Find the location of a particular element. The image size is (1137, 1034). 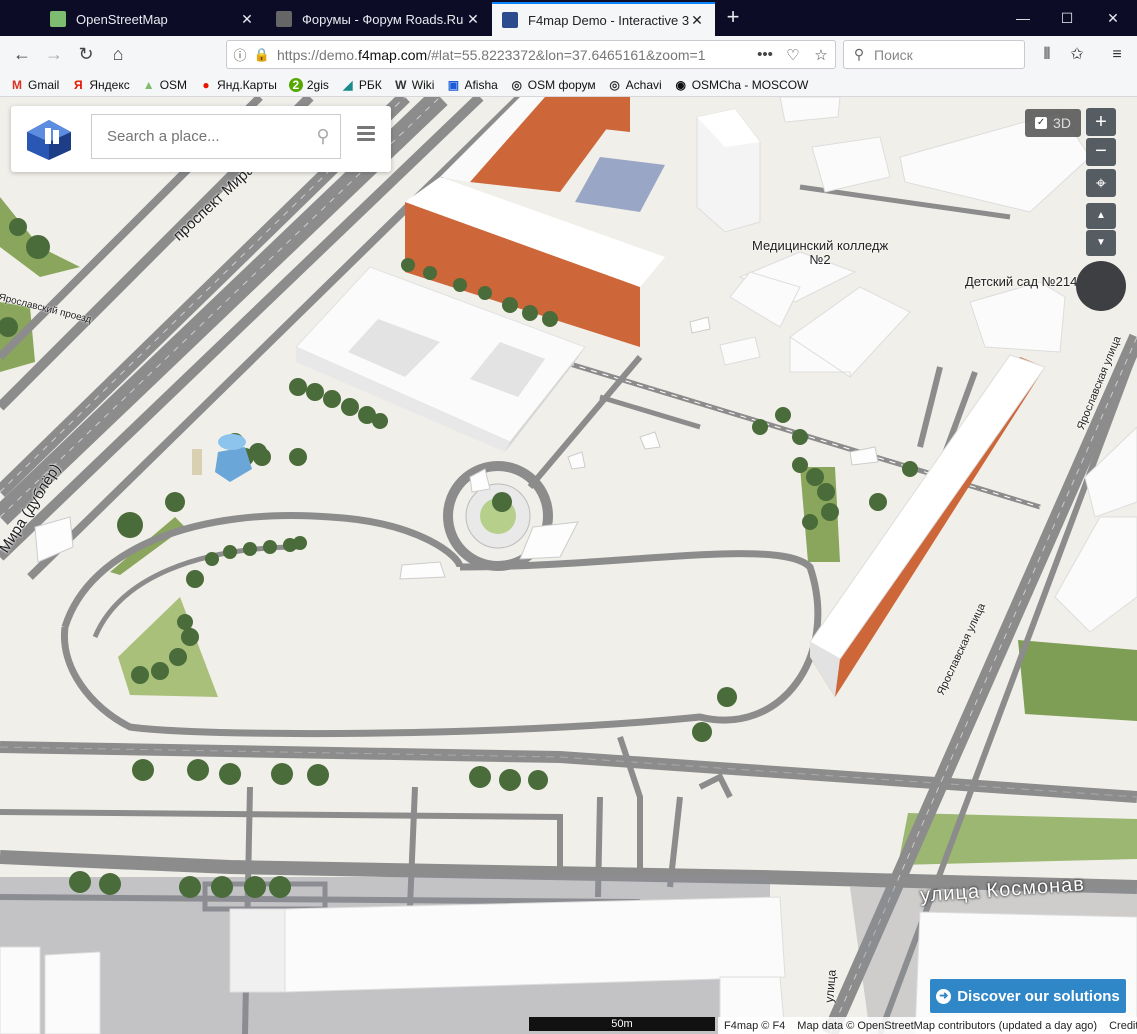

label-medical-college: Медицинский колледж №2 is located at coordinates (820, 252).